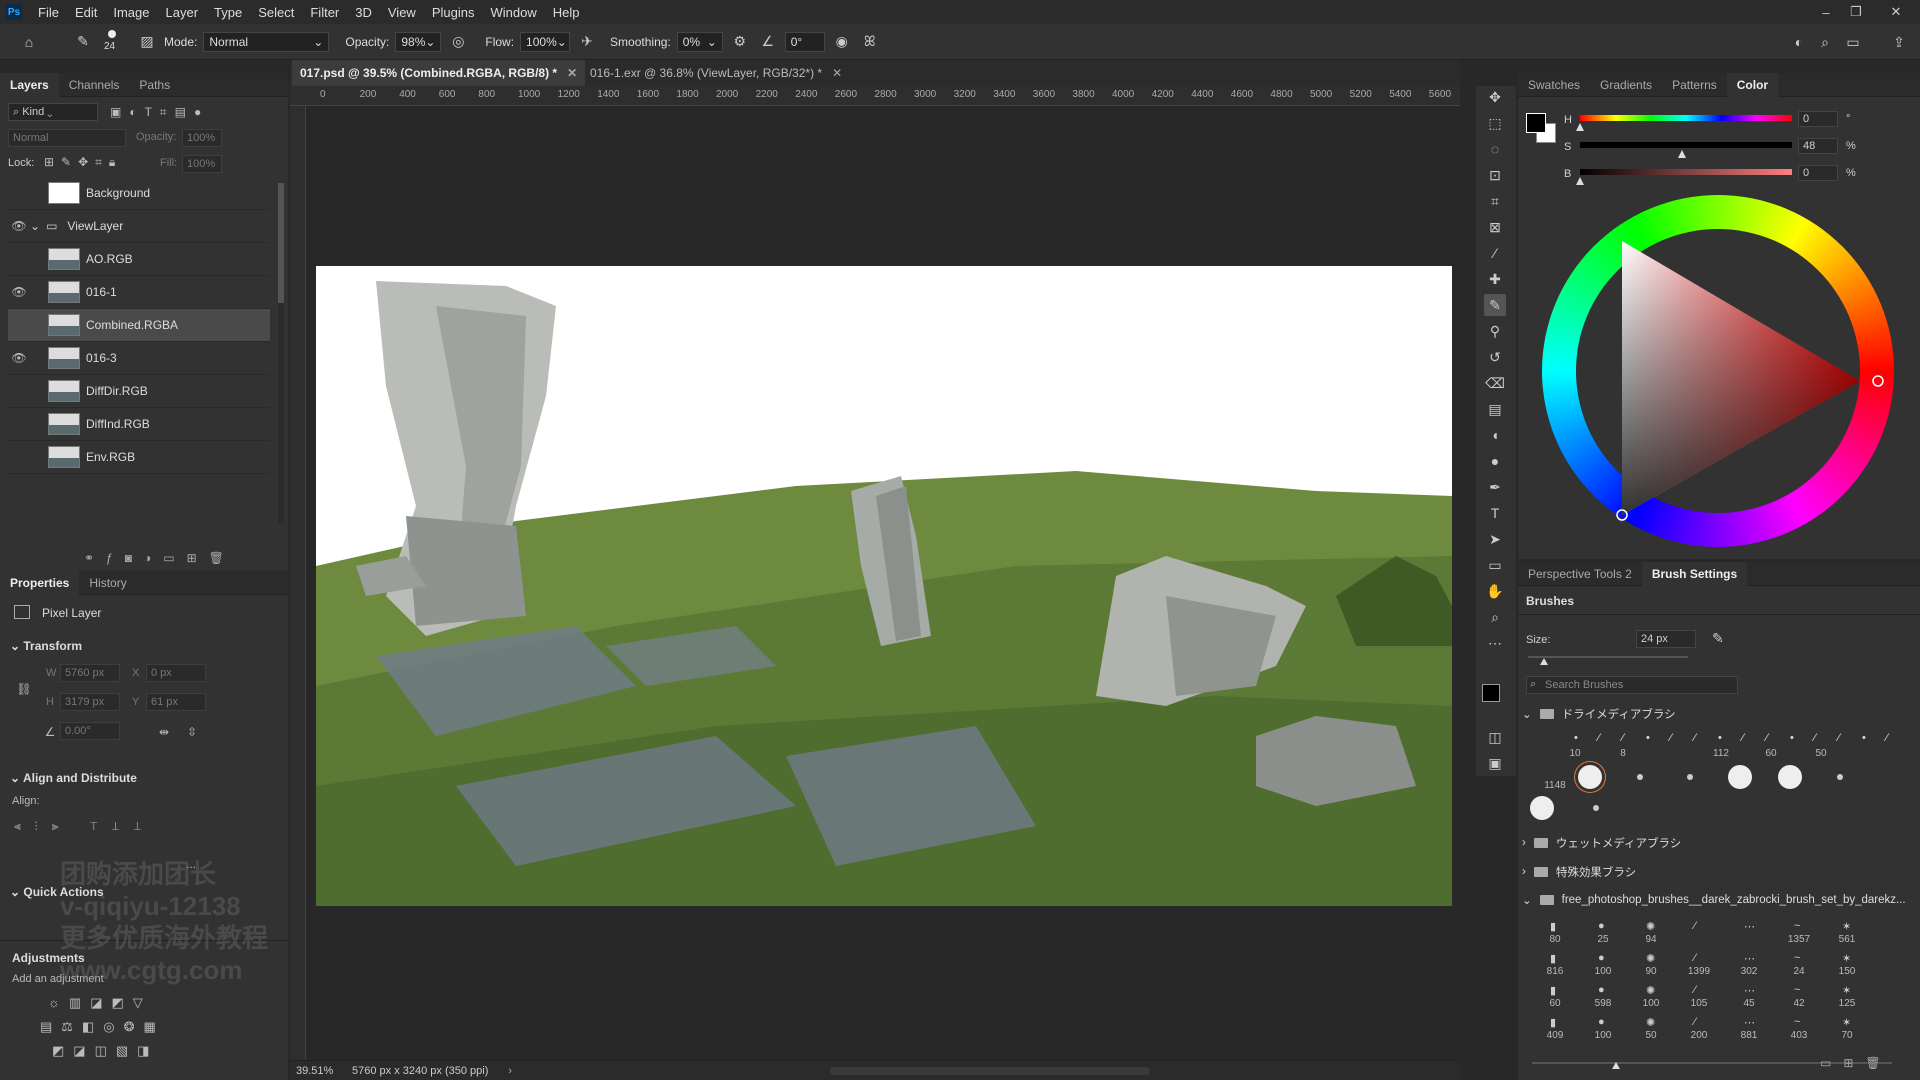  I want to click on menu-image: Image, so click(131, 12).